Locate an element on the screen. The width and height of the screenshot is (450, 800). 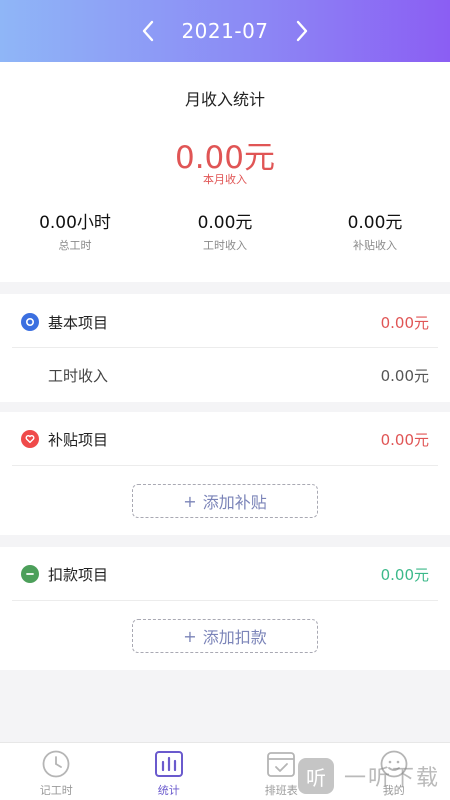
stat-label: 工时收入 is located at coordinates (225, 245).